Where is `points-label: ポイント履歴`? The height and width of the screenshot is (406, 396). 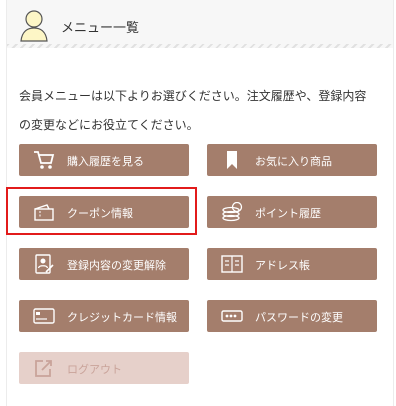 points-label: ポイント履歴 is located at coordinates (288, 213).